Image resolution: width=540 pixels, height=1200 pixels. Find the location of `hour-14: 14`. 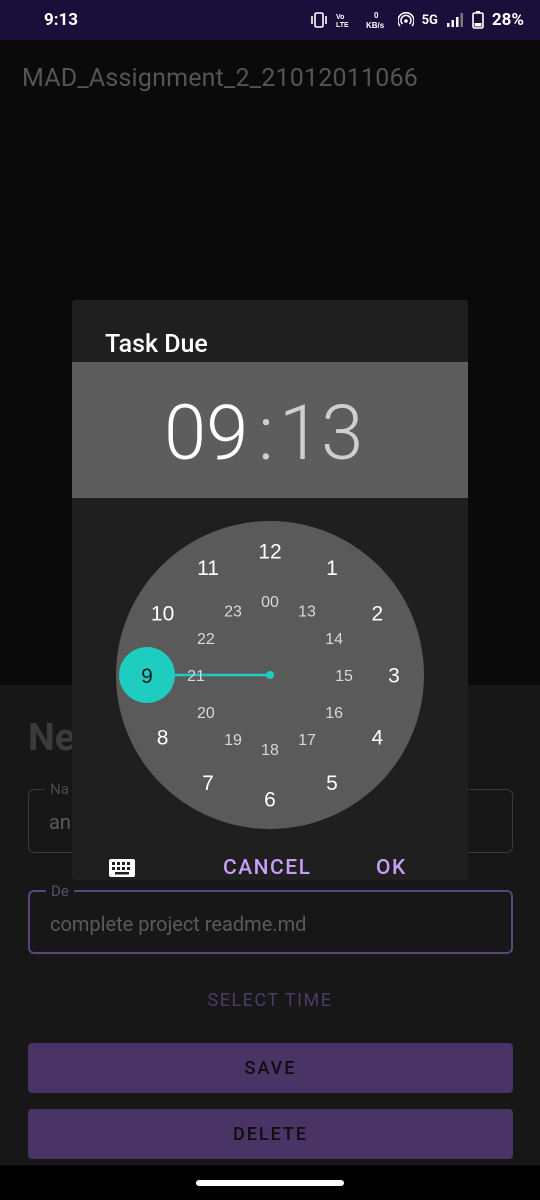

hour-14: 14 is located at coordinates (334, 639).